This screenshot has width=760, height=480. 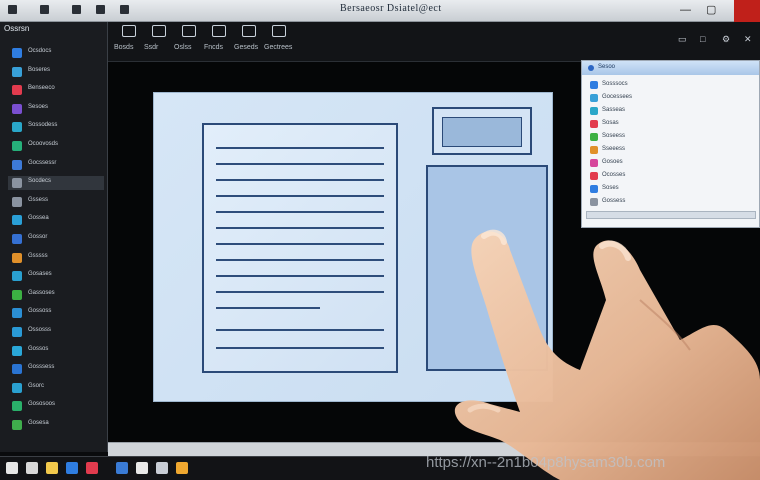 What do you see at coordinates (682, 39) in the screenshot?
I see `restore-icon: ▭` at bounding box center [682, 39].